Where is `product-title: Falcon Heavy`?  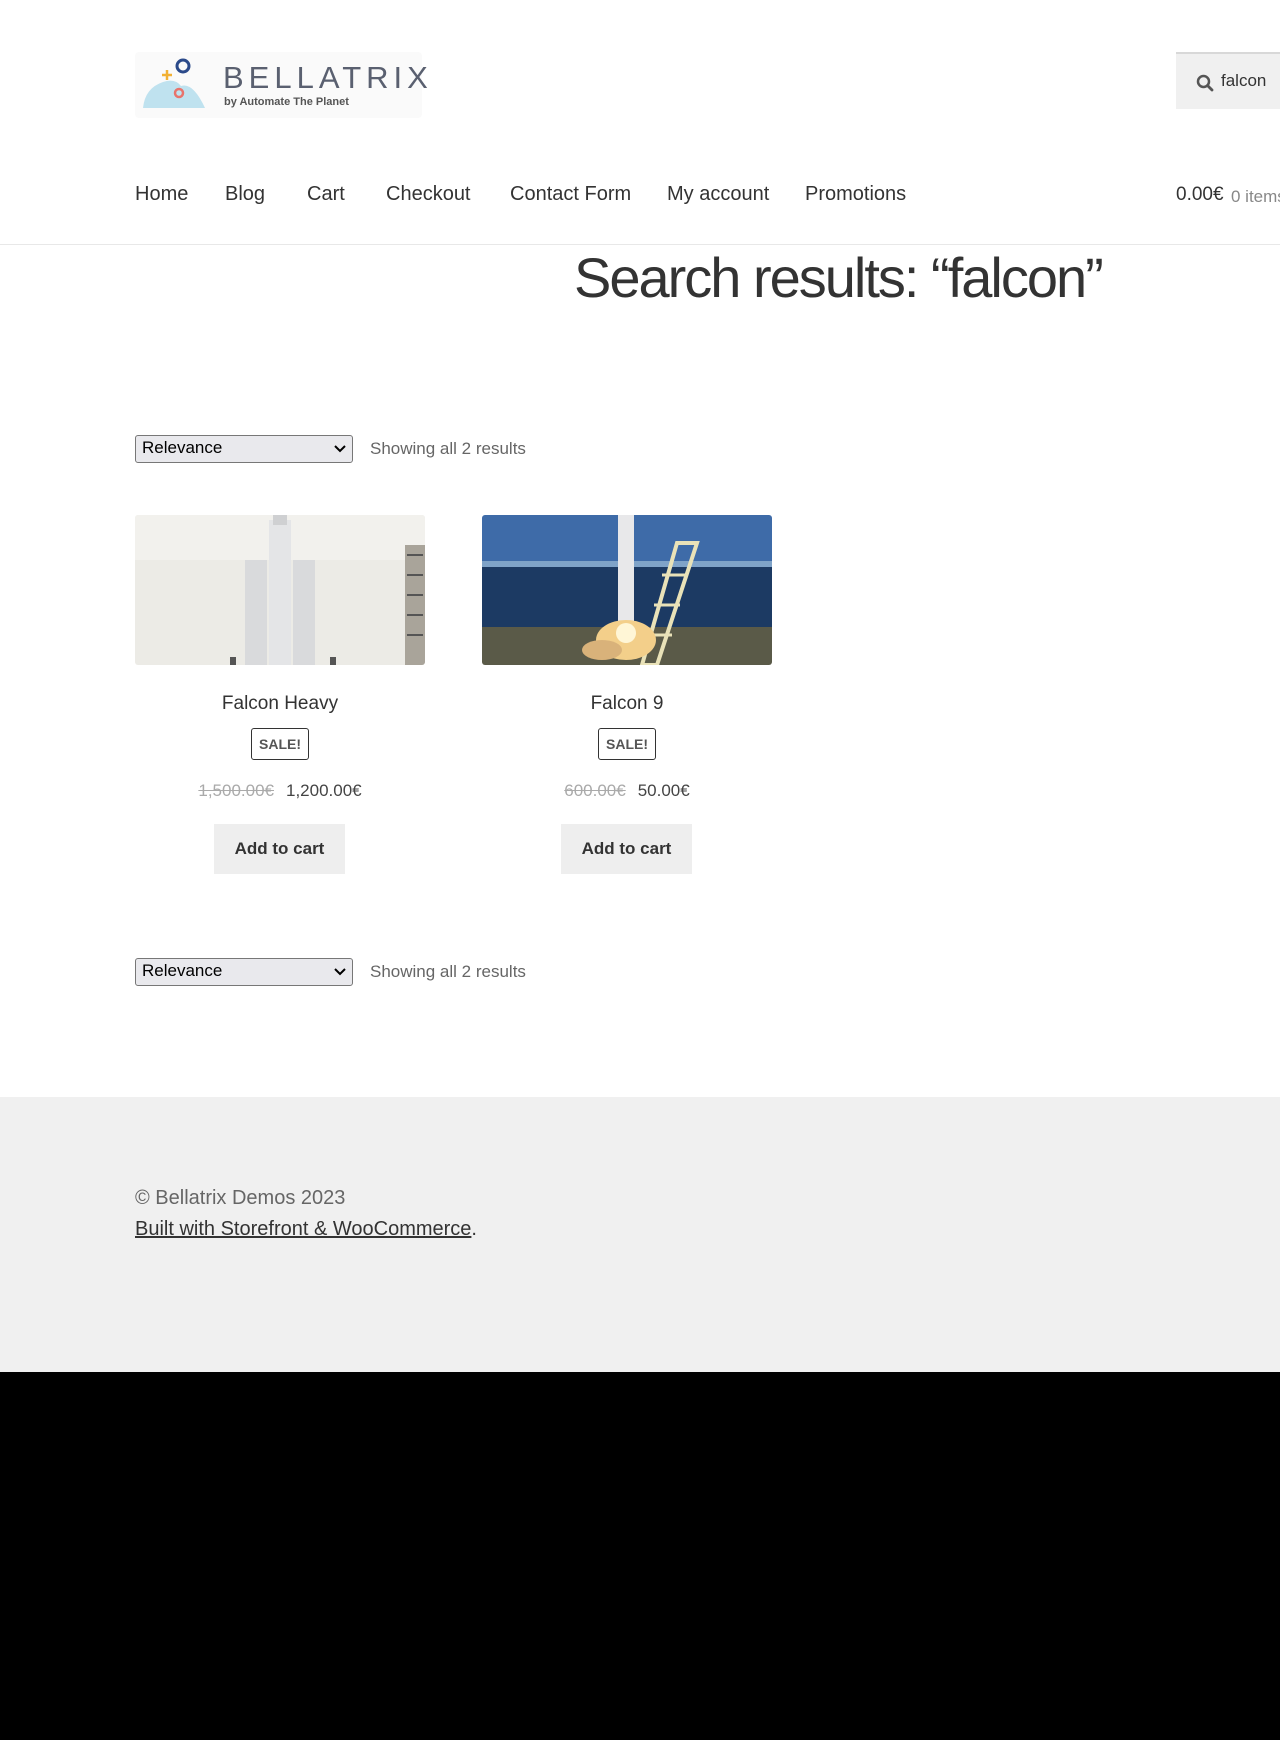 product-title: Falcon Heavy is located at coordinates (280, 704).